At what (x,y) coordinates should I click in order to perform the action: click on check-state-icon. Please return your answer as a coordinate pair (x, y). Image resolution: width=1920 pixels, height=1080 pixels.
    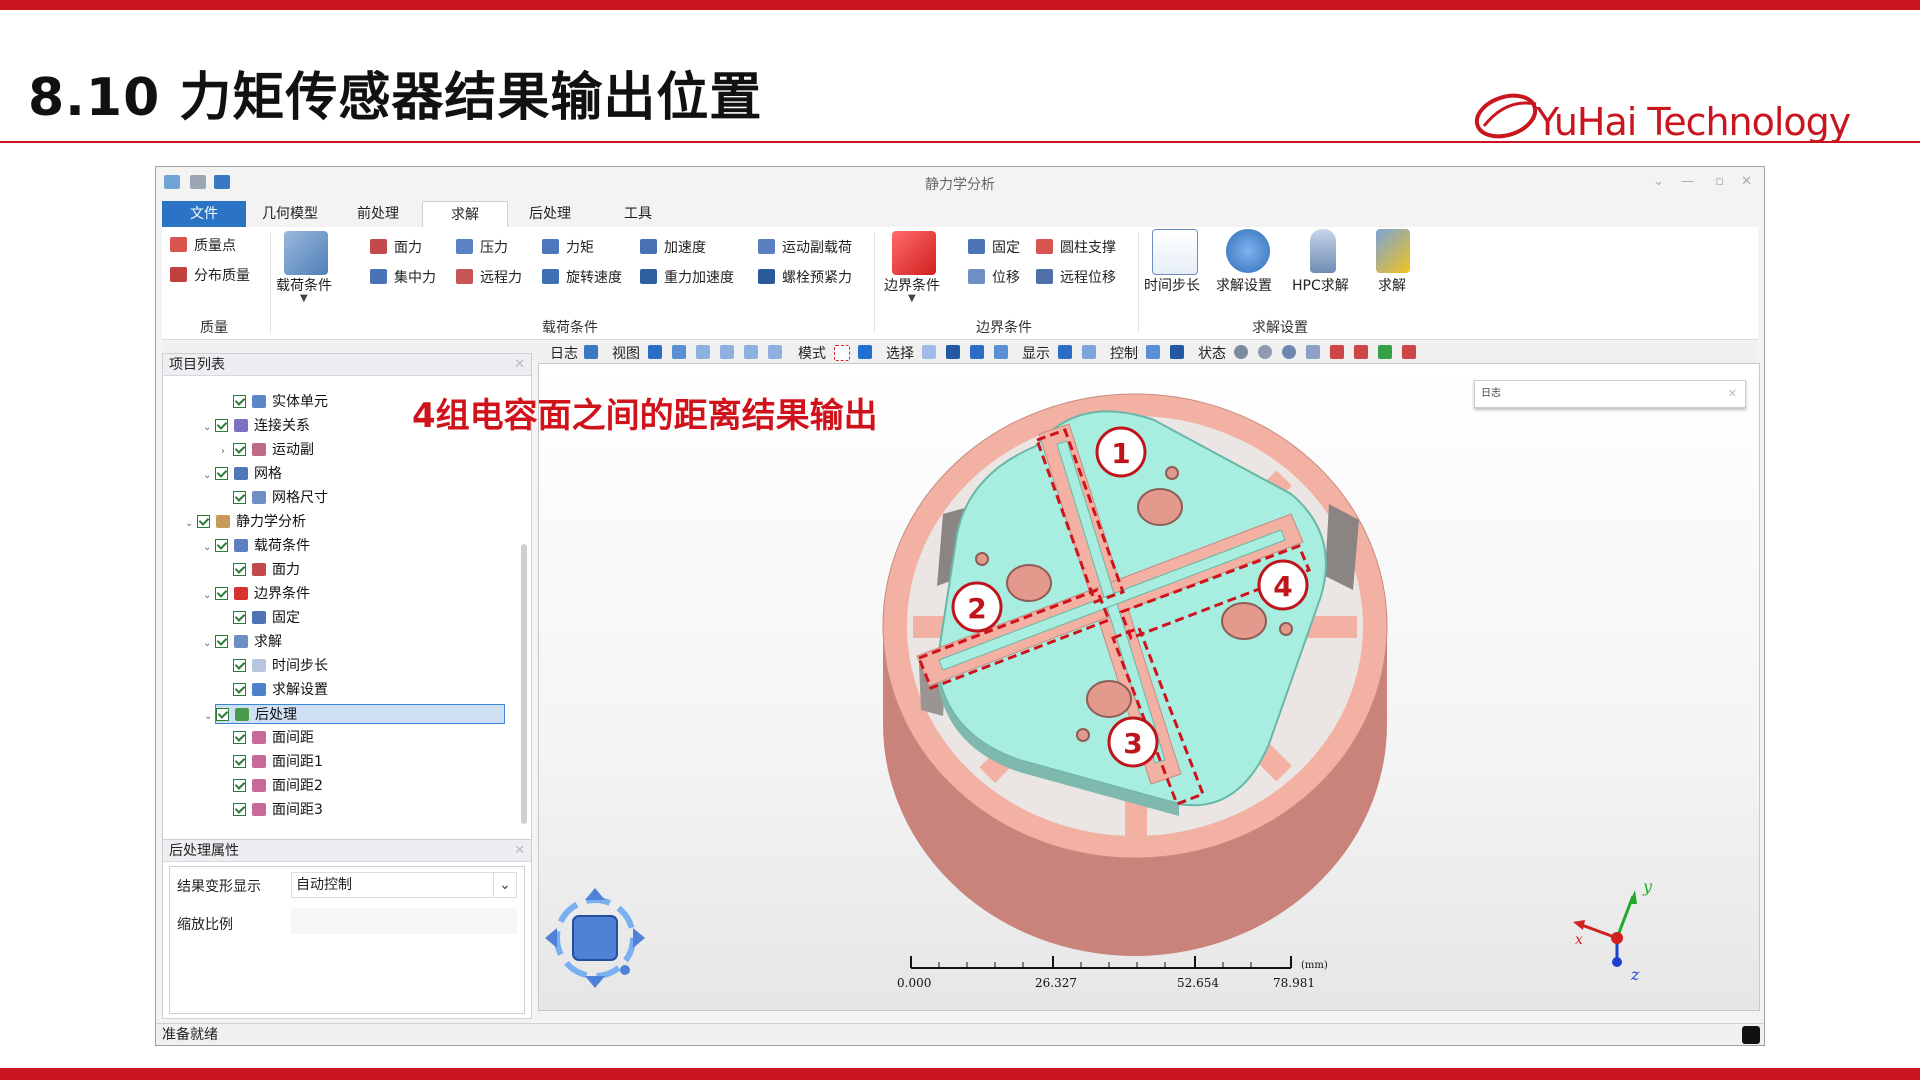
    Looking at the image, I should click on (1385, 352).